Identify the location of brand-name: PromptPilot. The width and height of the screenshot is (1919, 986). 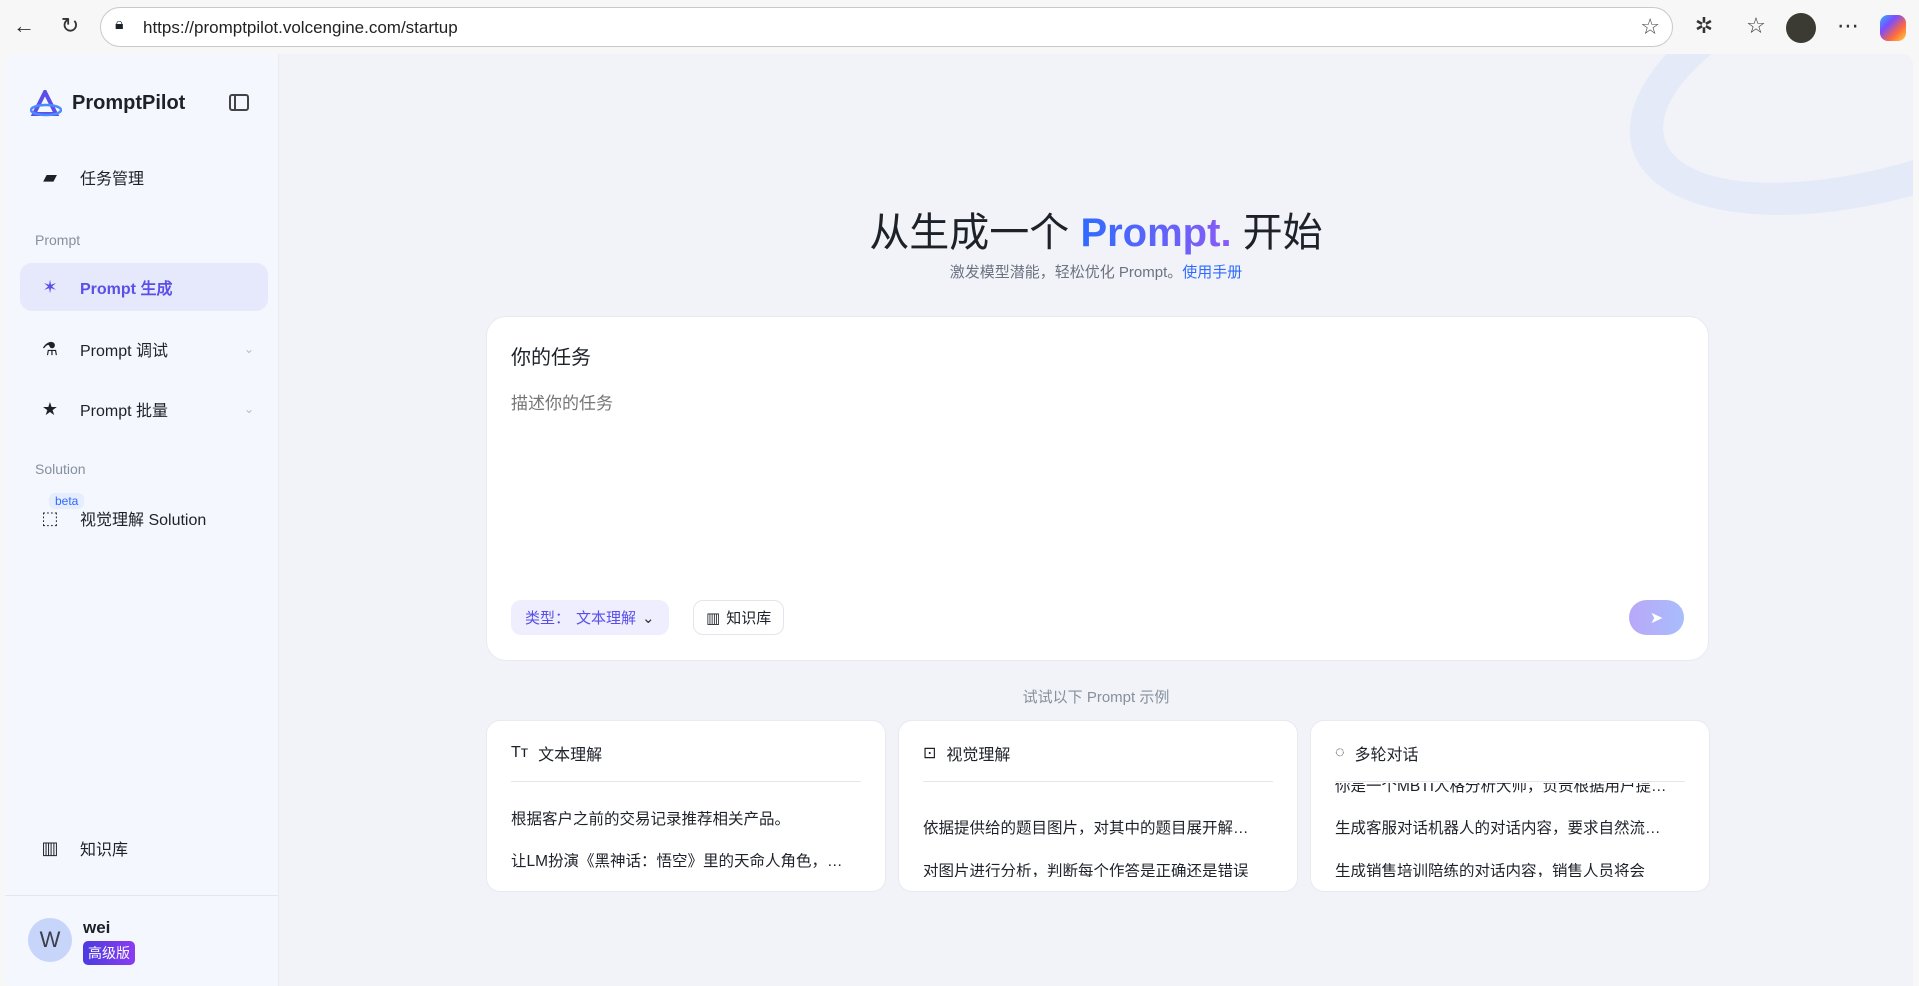
(129, 103).